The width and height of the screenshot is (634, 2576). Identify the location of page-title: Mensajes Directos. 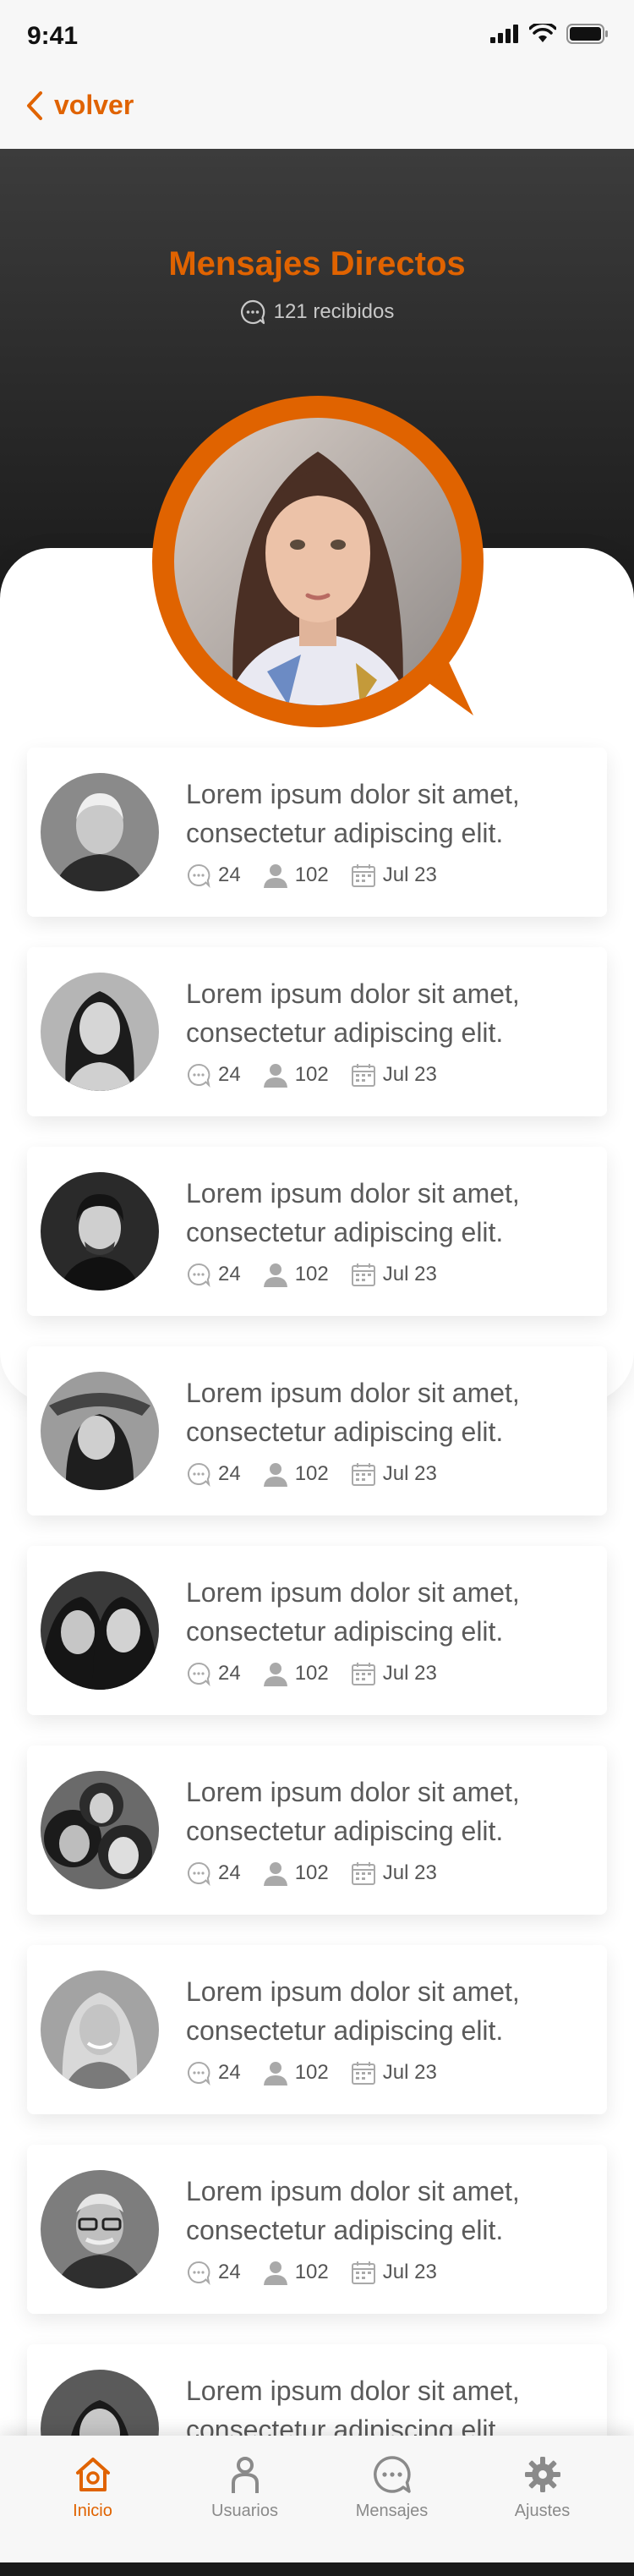
(317, 263).